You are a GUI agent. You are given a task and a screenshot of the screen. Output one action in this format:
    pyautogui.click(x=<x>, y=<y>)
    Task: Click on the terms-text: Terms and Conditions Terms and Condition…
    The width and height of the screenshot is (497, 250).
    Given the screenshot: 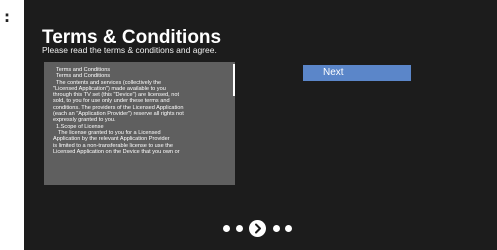 What is the action you would take?
    pyautogui.click(x=139, y=108)
    